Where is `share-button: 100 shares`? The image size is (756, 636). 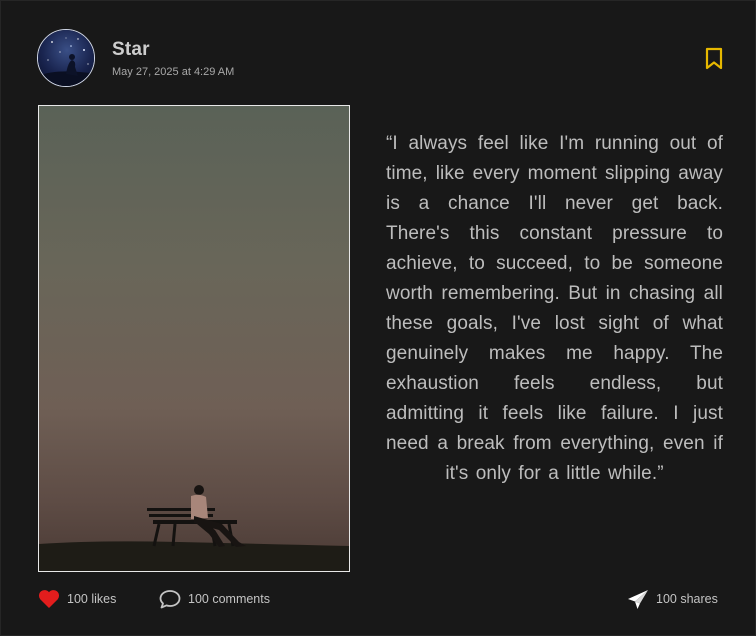
share-button: 100 shares is located at coordinates (672, 599).